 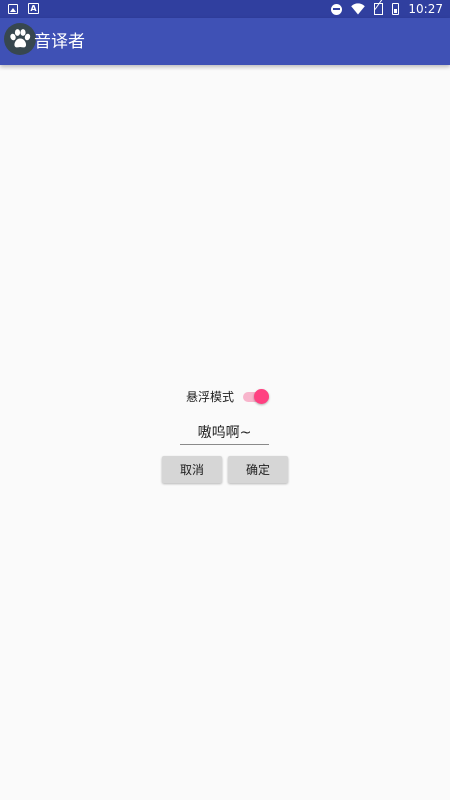 I want to click on font-icon: A, so click(x=33, y=8).